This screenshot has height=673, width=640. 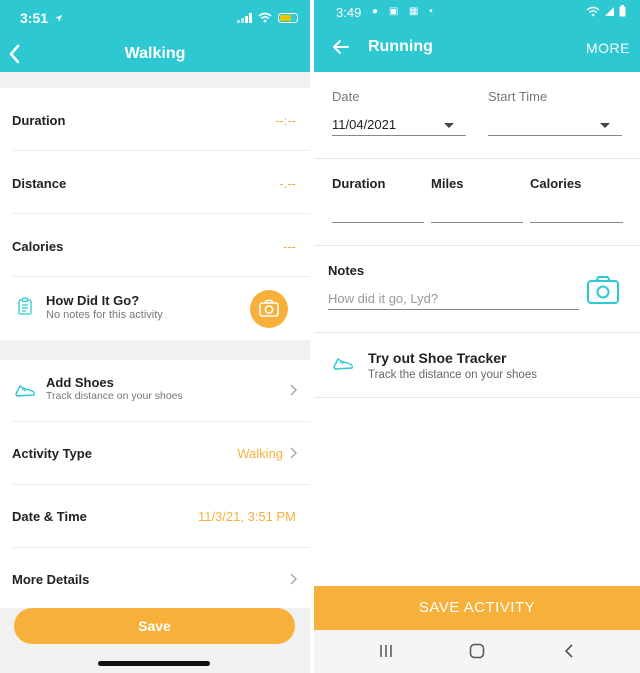 I want to click on how-did-it-go-label: How Did It Go?, so click(x=93, y=300).